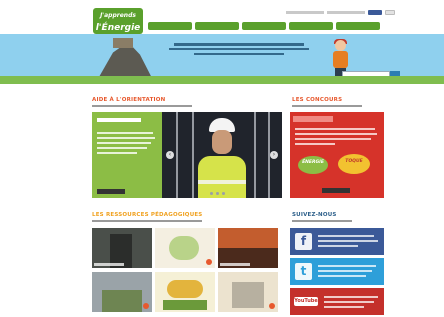  Describe the element at coordinates (170, 155) in the screenshot. I see `chevron-left-icon: ‹` at that location.